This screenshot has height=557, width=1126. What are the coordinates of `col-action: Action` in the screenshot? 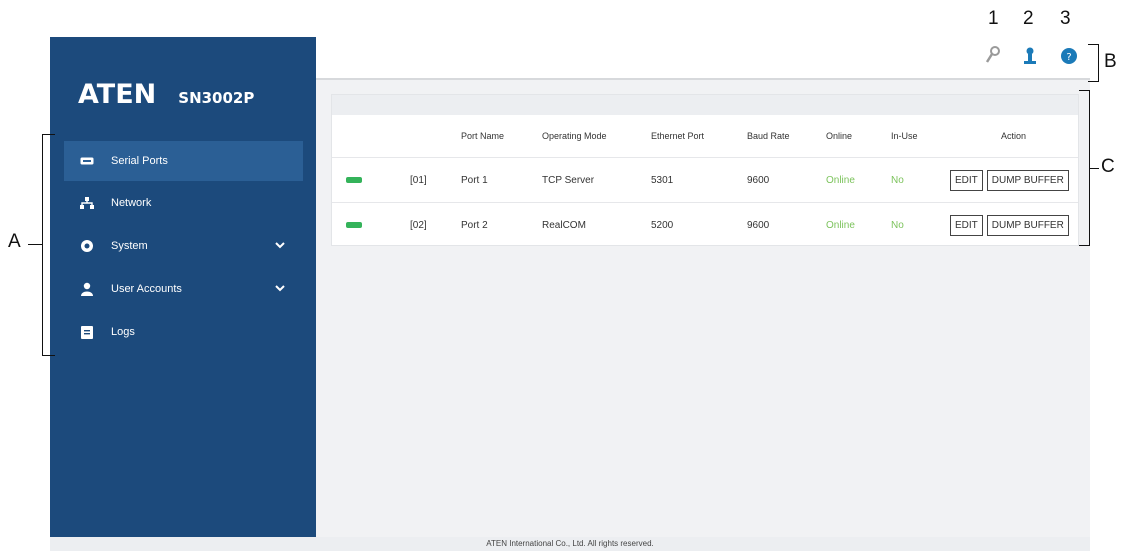 It's located at (1013, 136).